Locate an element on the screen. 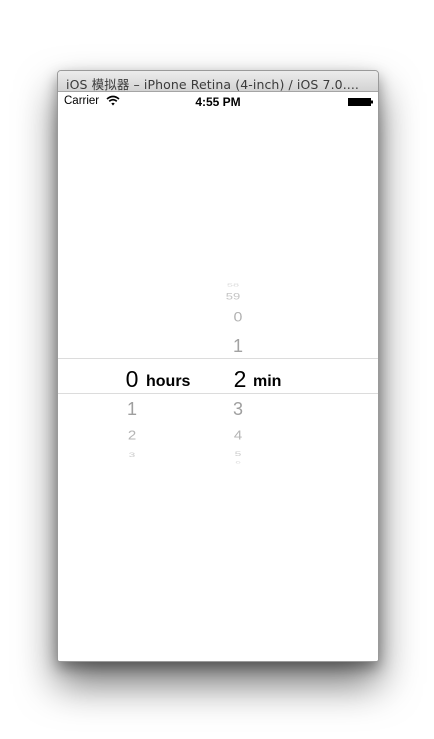  status-time: 4:55 PM is located at coordinates (218, 102).